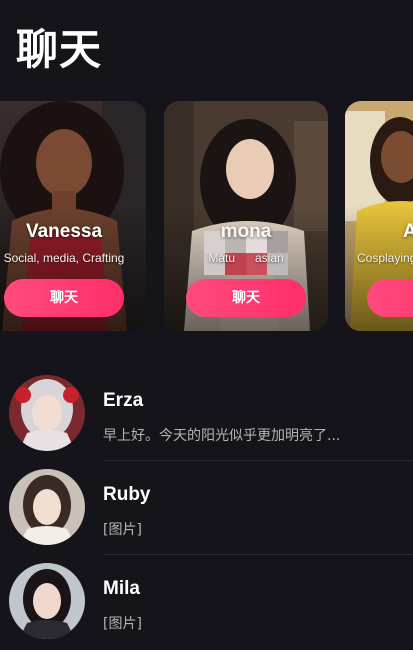  I want to click on chat-row-mila: Mila [图片], so click(206, 603).